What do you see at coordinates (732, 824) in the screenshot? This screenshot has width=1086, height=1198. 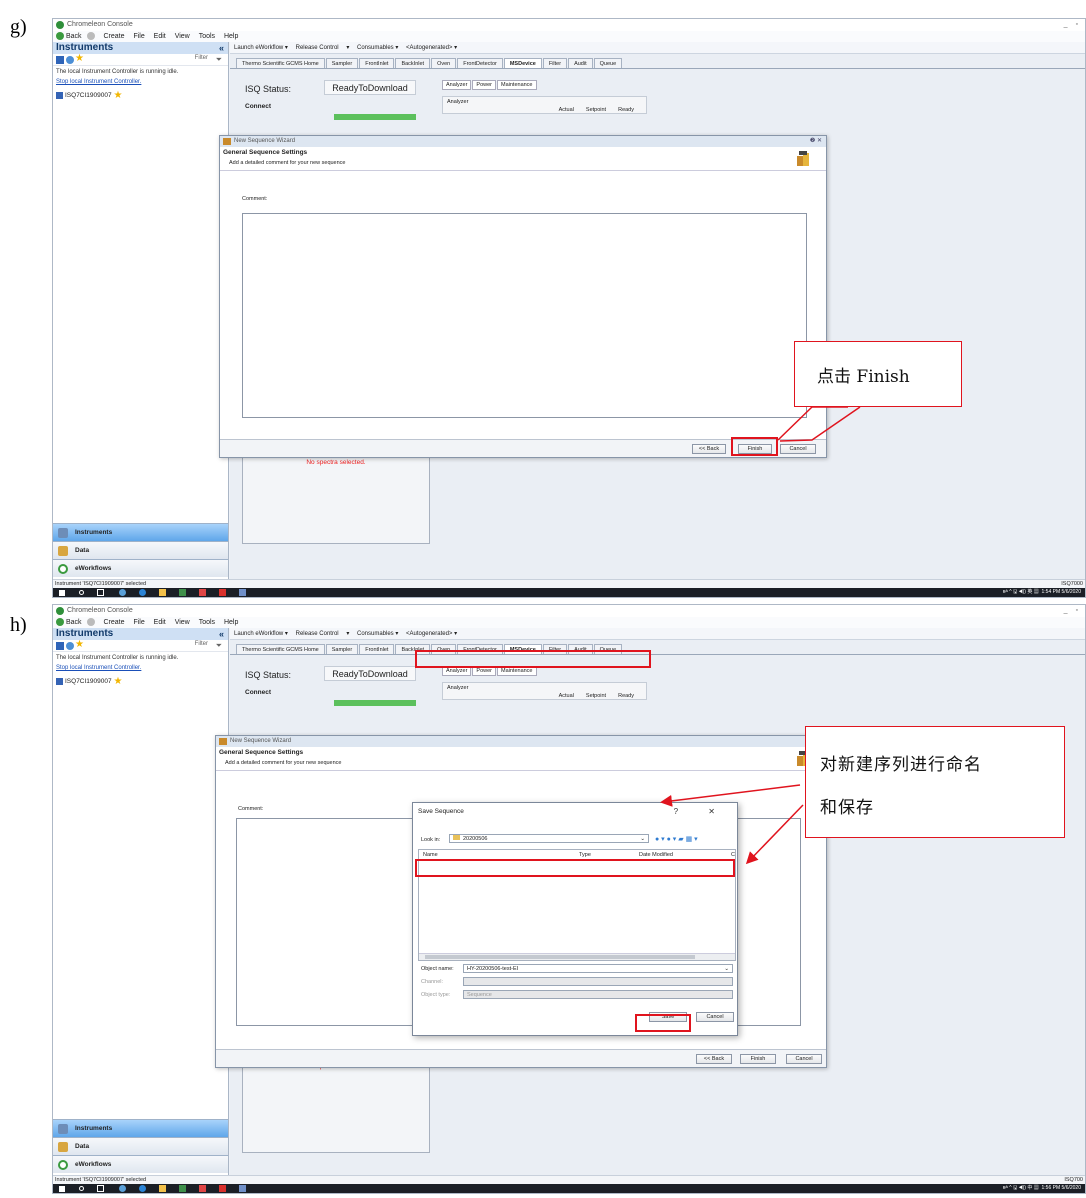 I see `callout-arrows` at bounding box center [732, 824].